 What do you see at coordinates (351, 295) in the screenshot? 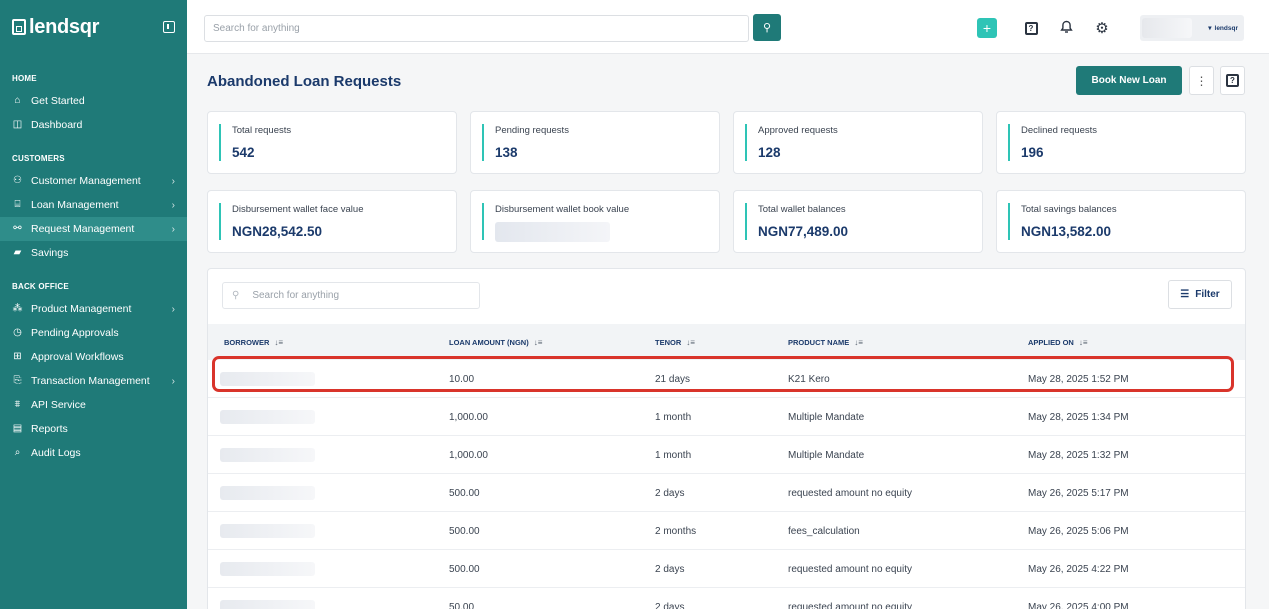
I see `table-search-input: ⚲ Search for anything` at bounding box center [351, 295].